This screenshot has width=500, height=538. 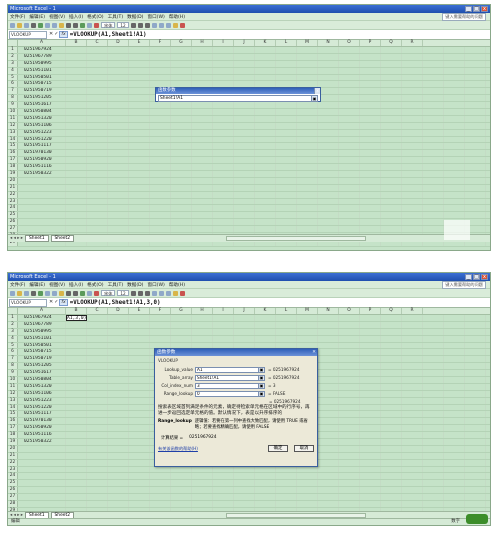 What do you see at coordinates (317, 91) in the screenshot?
I see `close-icon: x` at bounding box center [317, 91].